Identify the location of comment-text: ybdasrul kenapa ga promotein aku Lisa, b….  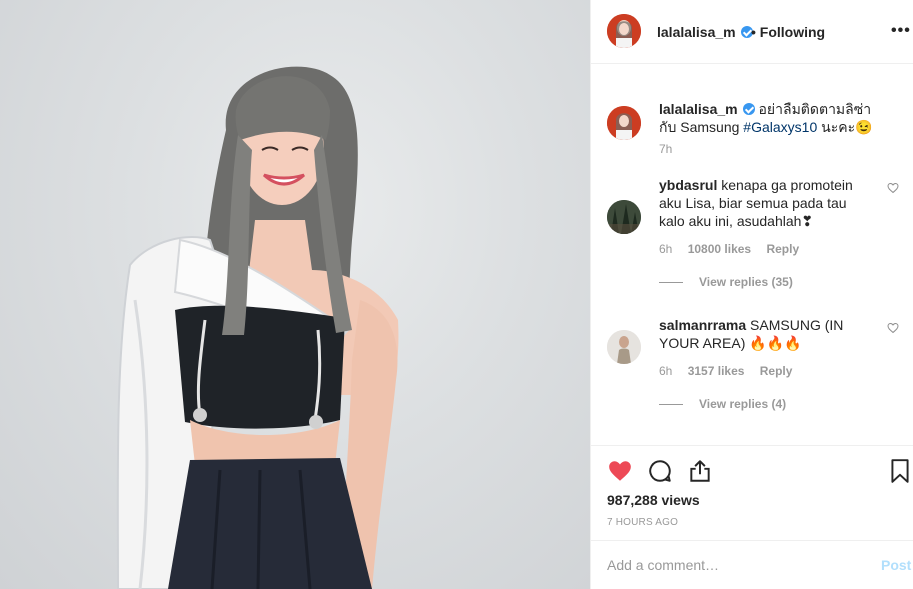
(761, 203).